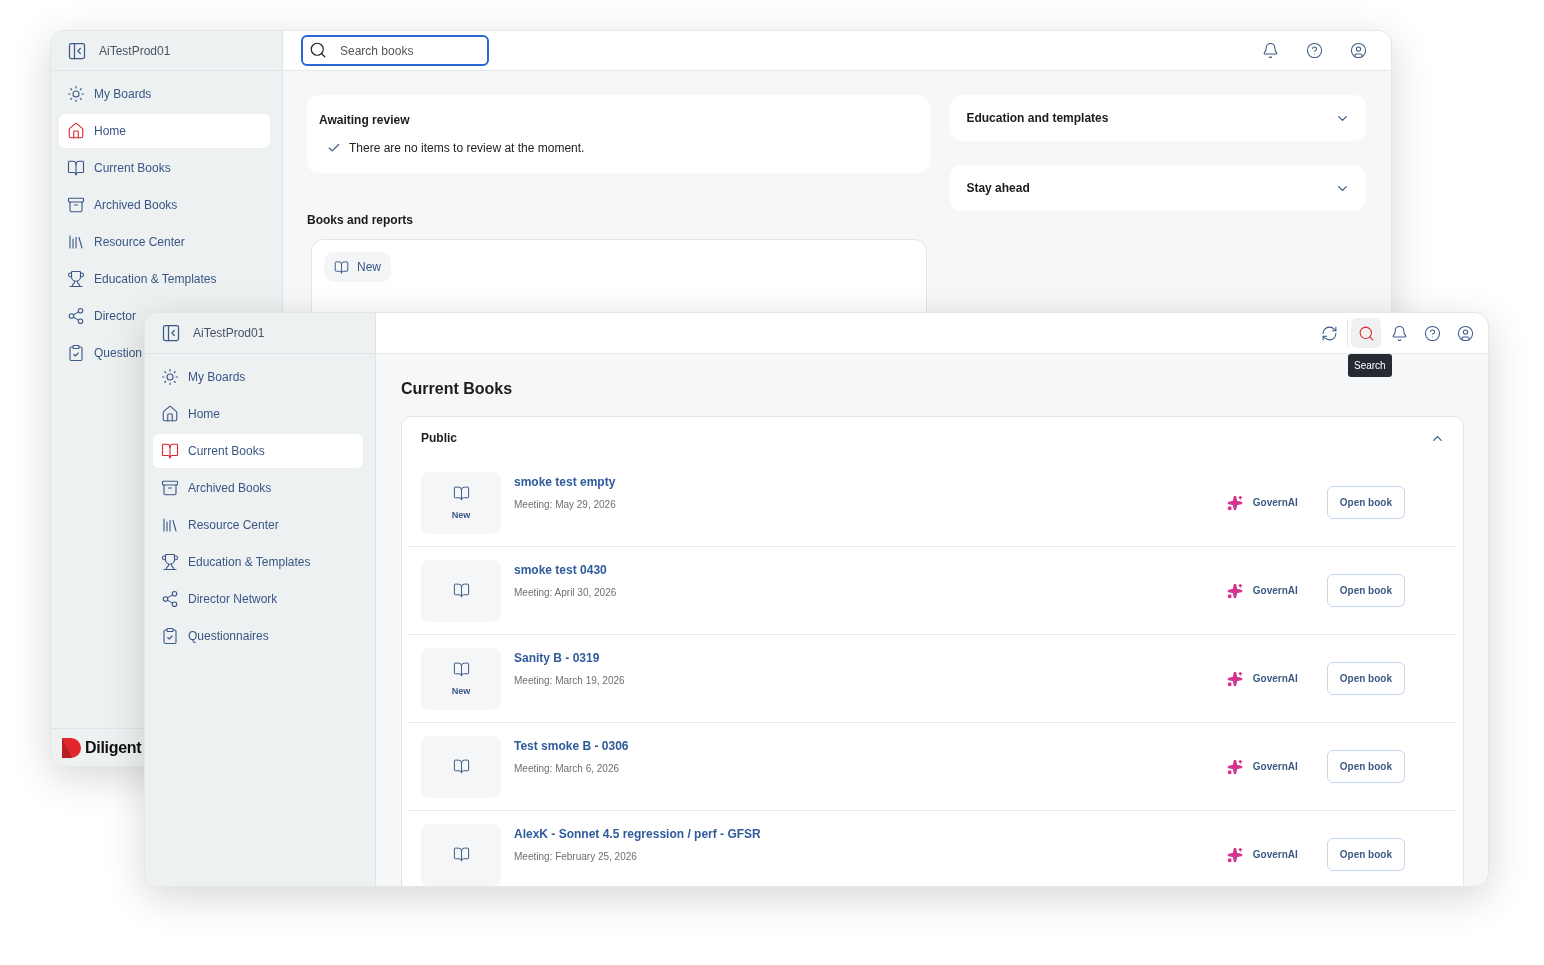 This screenshot has width=1544, height=965. Describe the element at coordinates (457, 389) in the screenshot. I see `page-title: Current Books` at that location.